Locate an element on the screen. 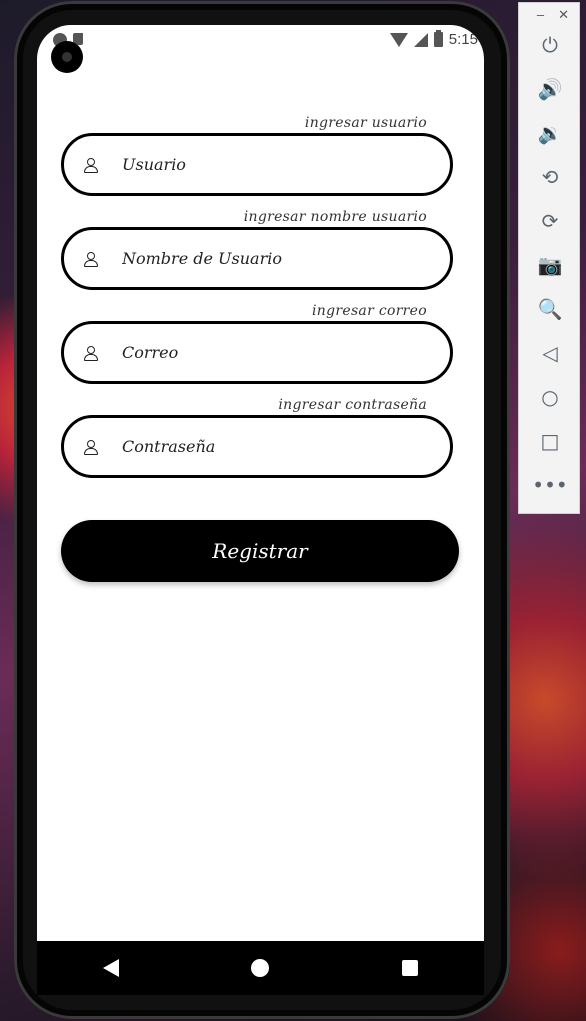 The image size is (586, 1021). status-bar-right: 5:15 is located at coordinates (433, 39).